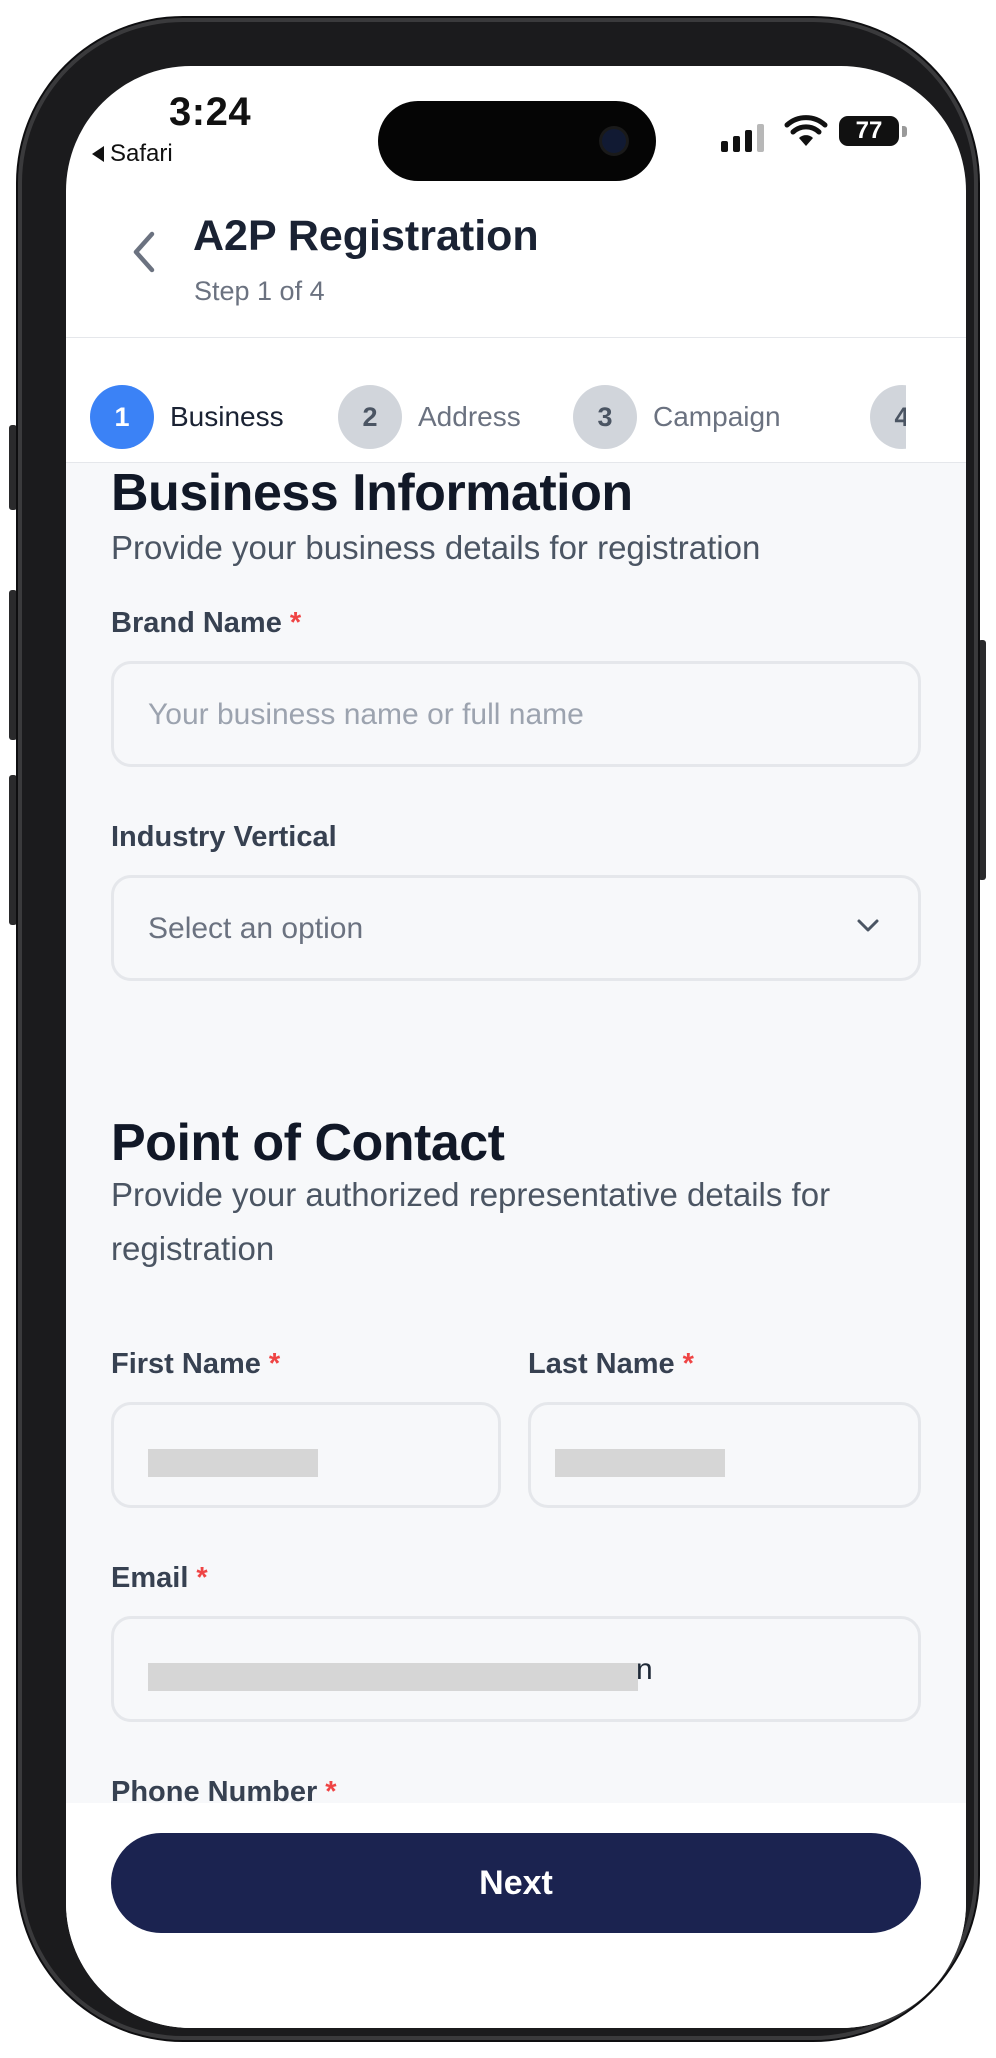 This screenshot has height=2058, width=996. I want to click on back-triangle-icon, so click(98, 154).